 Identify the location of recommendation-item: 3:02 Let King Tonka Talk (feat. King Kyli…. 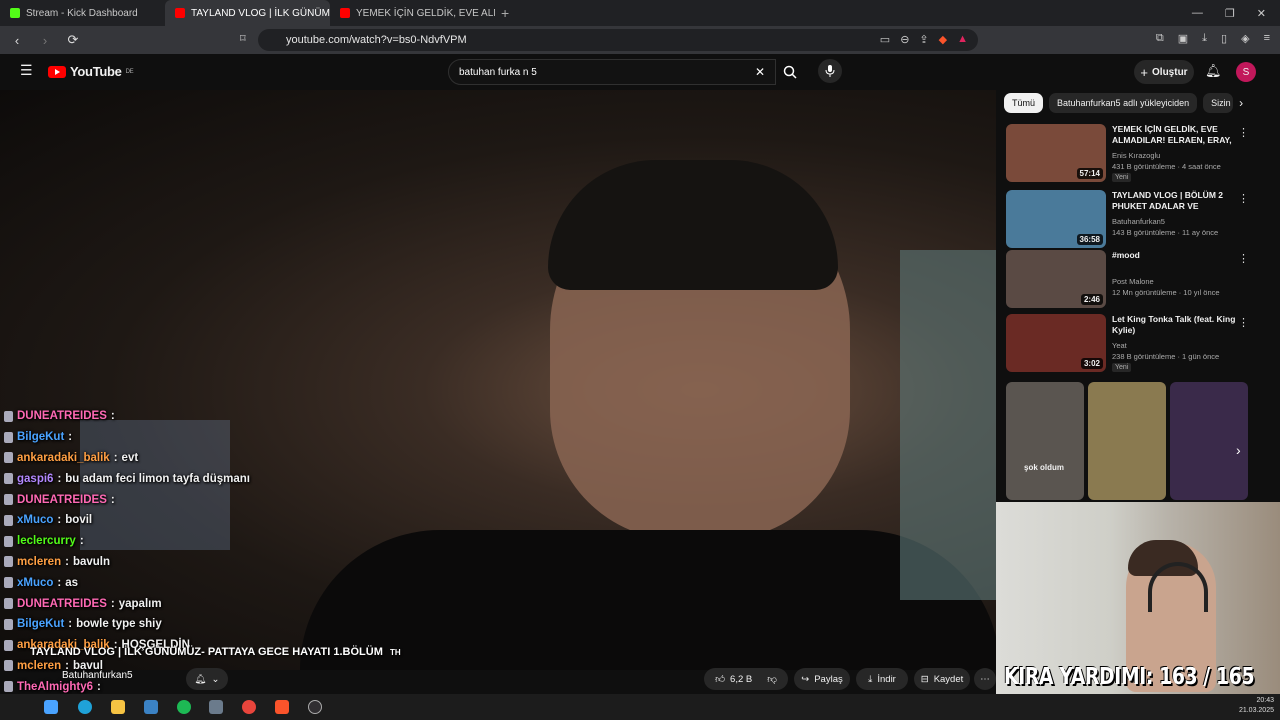
(1142, 344).